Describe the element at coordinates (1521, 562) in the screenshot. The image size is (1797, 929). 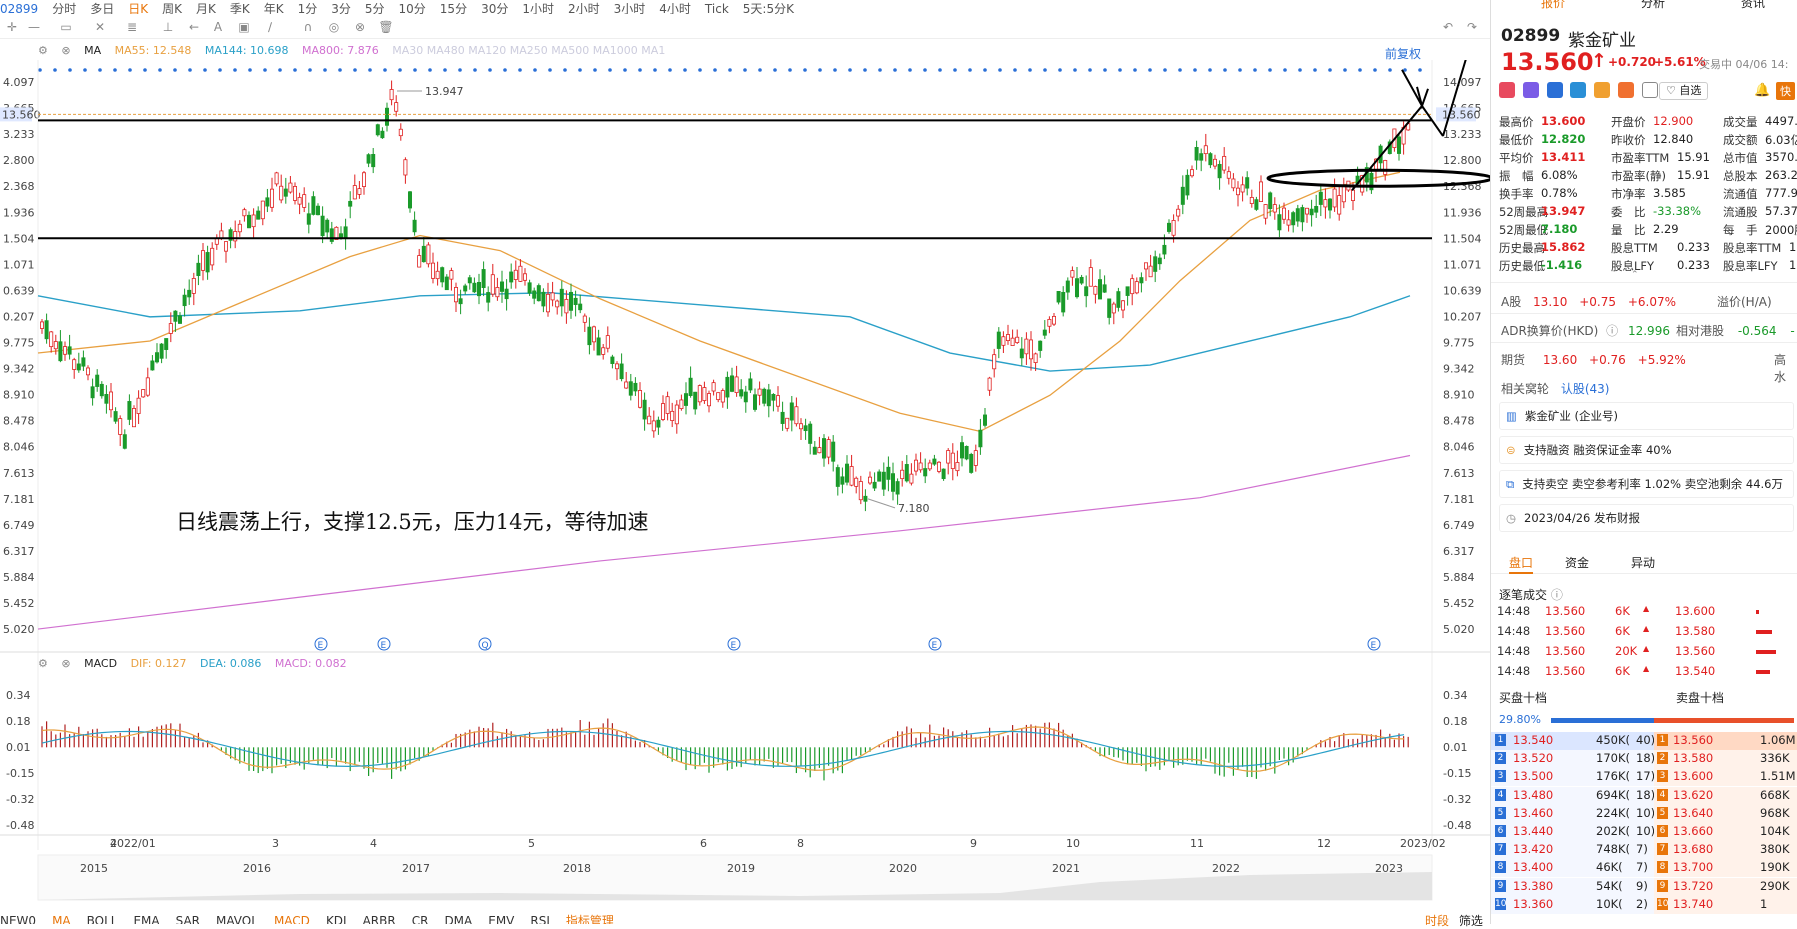
I see `subtab-book: 盘口` at that location.